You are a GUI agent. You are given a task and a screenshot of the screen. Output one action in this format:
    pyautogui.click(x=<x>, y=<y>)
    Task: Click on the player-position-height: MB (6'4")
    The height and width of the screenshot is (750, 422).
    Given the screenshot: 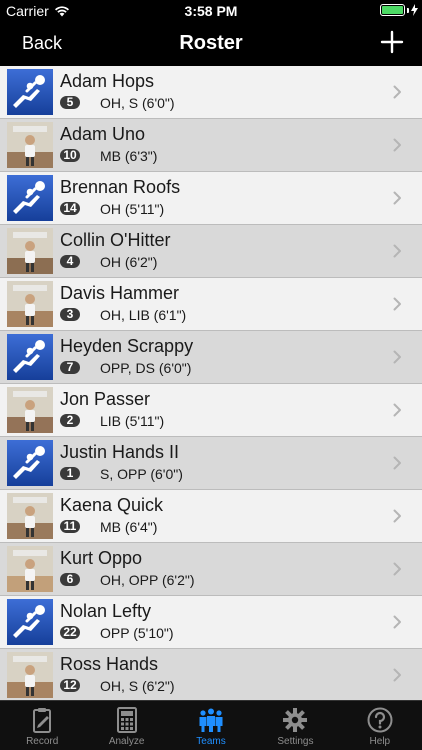 What is the action you would take?
    pyautogui.click(x=129, y=527)
    